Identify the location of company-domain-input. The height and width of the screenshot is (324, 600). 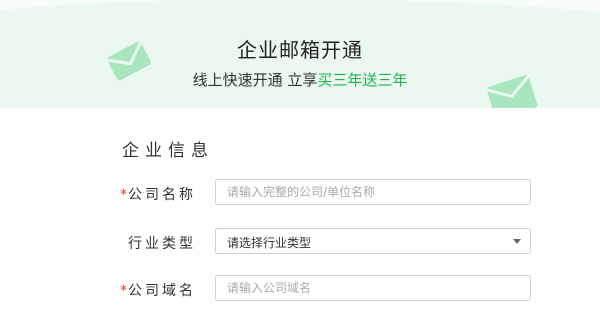
(373, 288).